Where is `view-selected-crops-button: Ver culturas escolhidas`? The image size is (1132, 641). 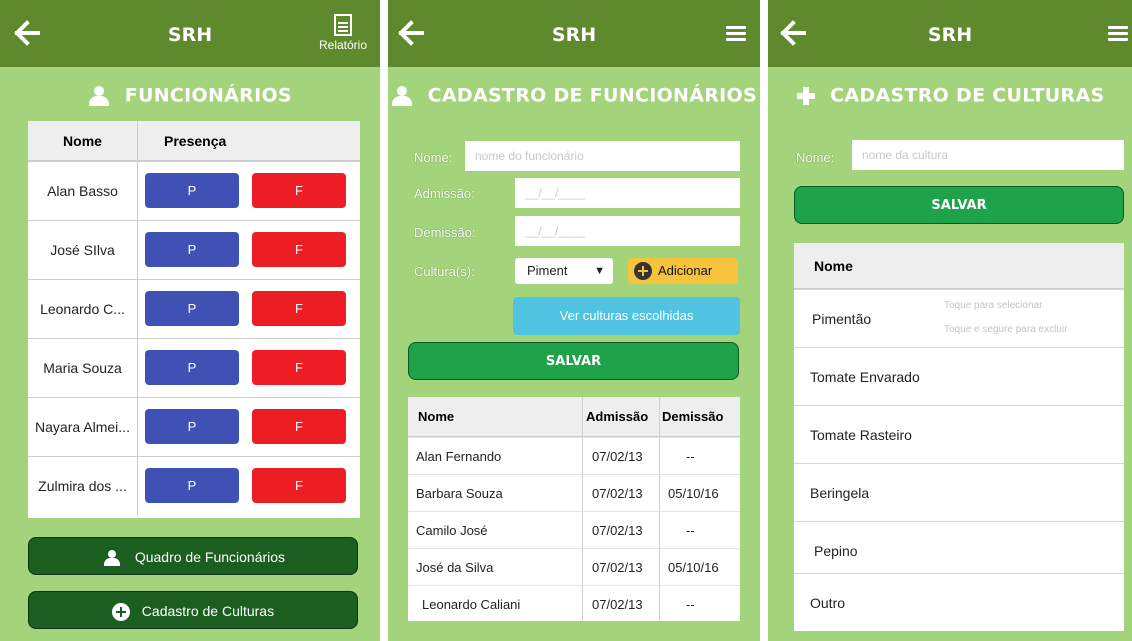
view-selected-crops-button: Ver culturas escolhidas is located at coordinates (626, 316).